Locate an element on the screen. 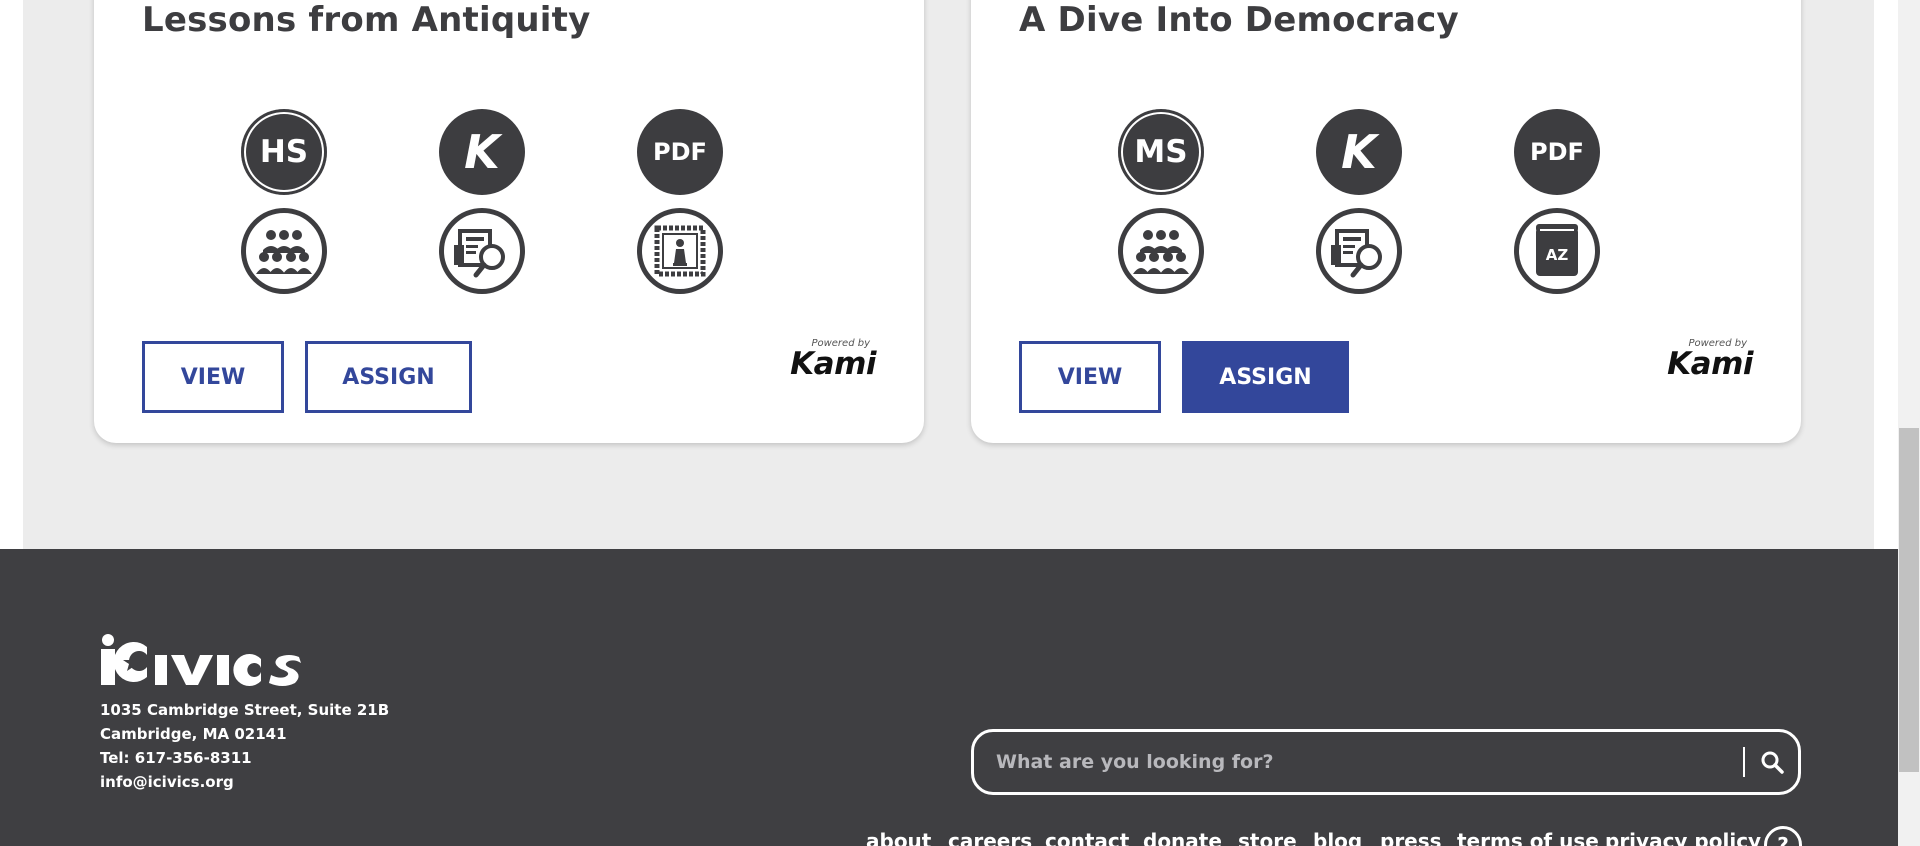  address-street: 1035 Cambridge Street, Suite 21B is located at coordinates (245, 710).